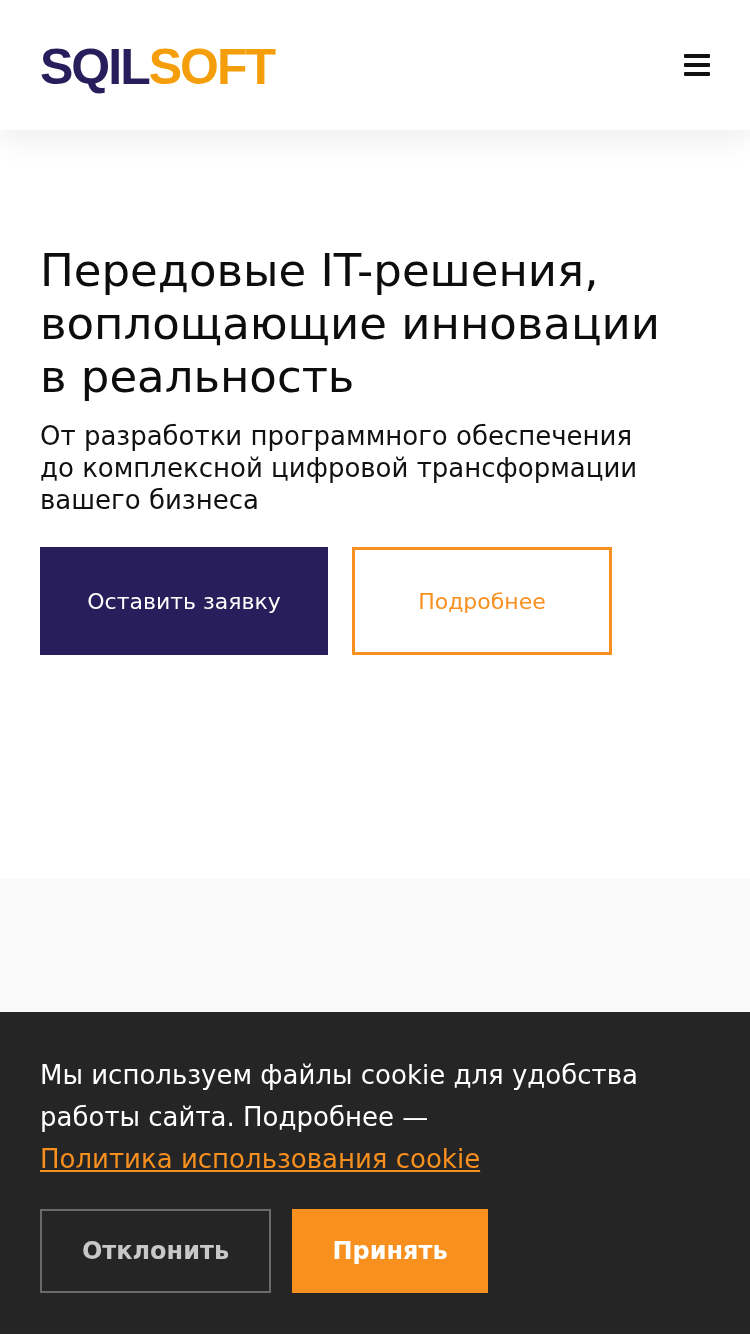  Describe the element at coordinates (339, 1117) in the screenshot. I see `cookie-notice: Мы используем файлы cookie для удобства работы сайта. Подробнее — Политика использования cookie` at that location.